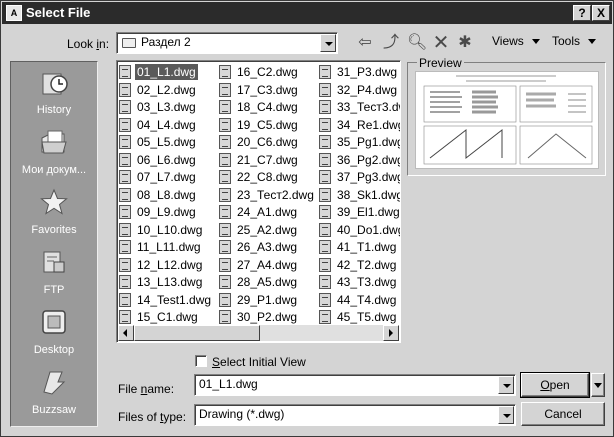 Image resolution: width=614 pixels, height=437 pixels. I want to click on place-label: FTP, so click(54, 290).